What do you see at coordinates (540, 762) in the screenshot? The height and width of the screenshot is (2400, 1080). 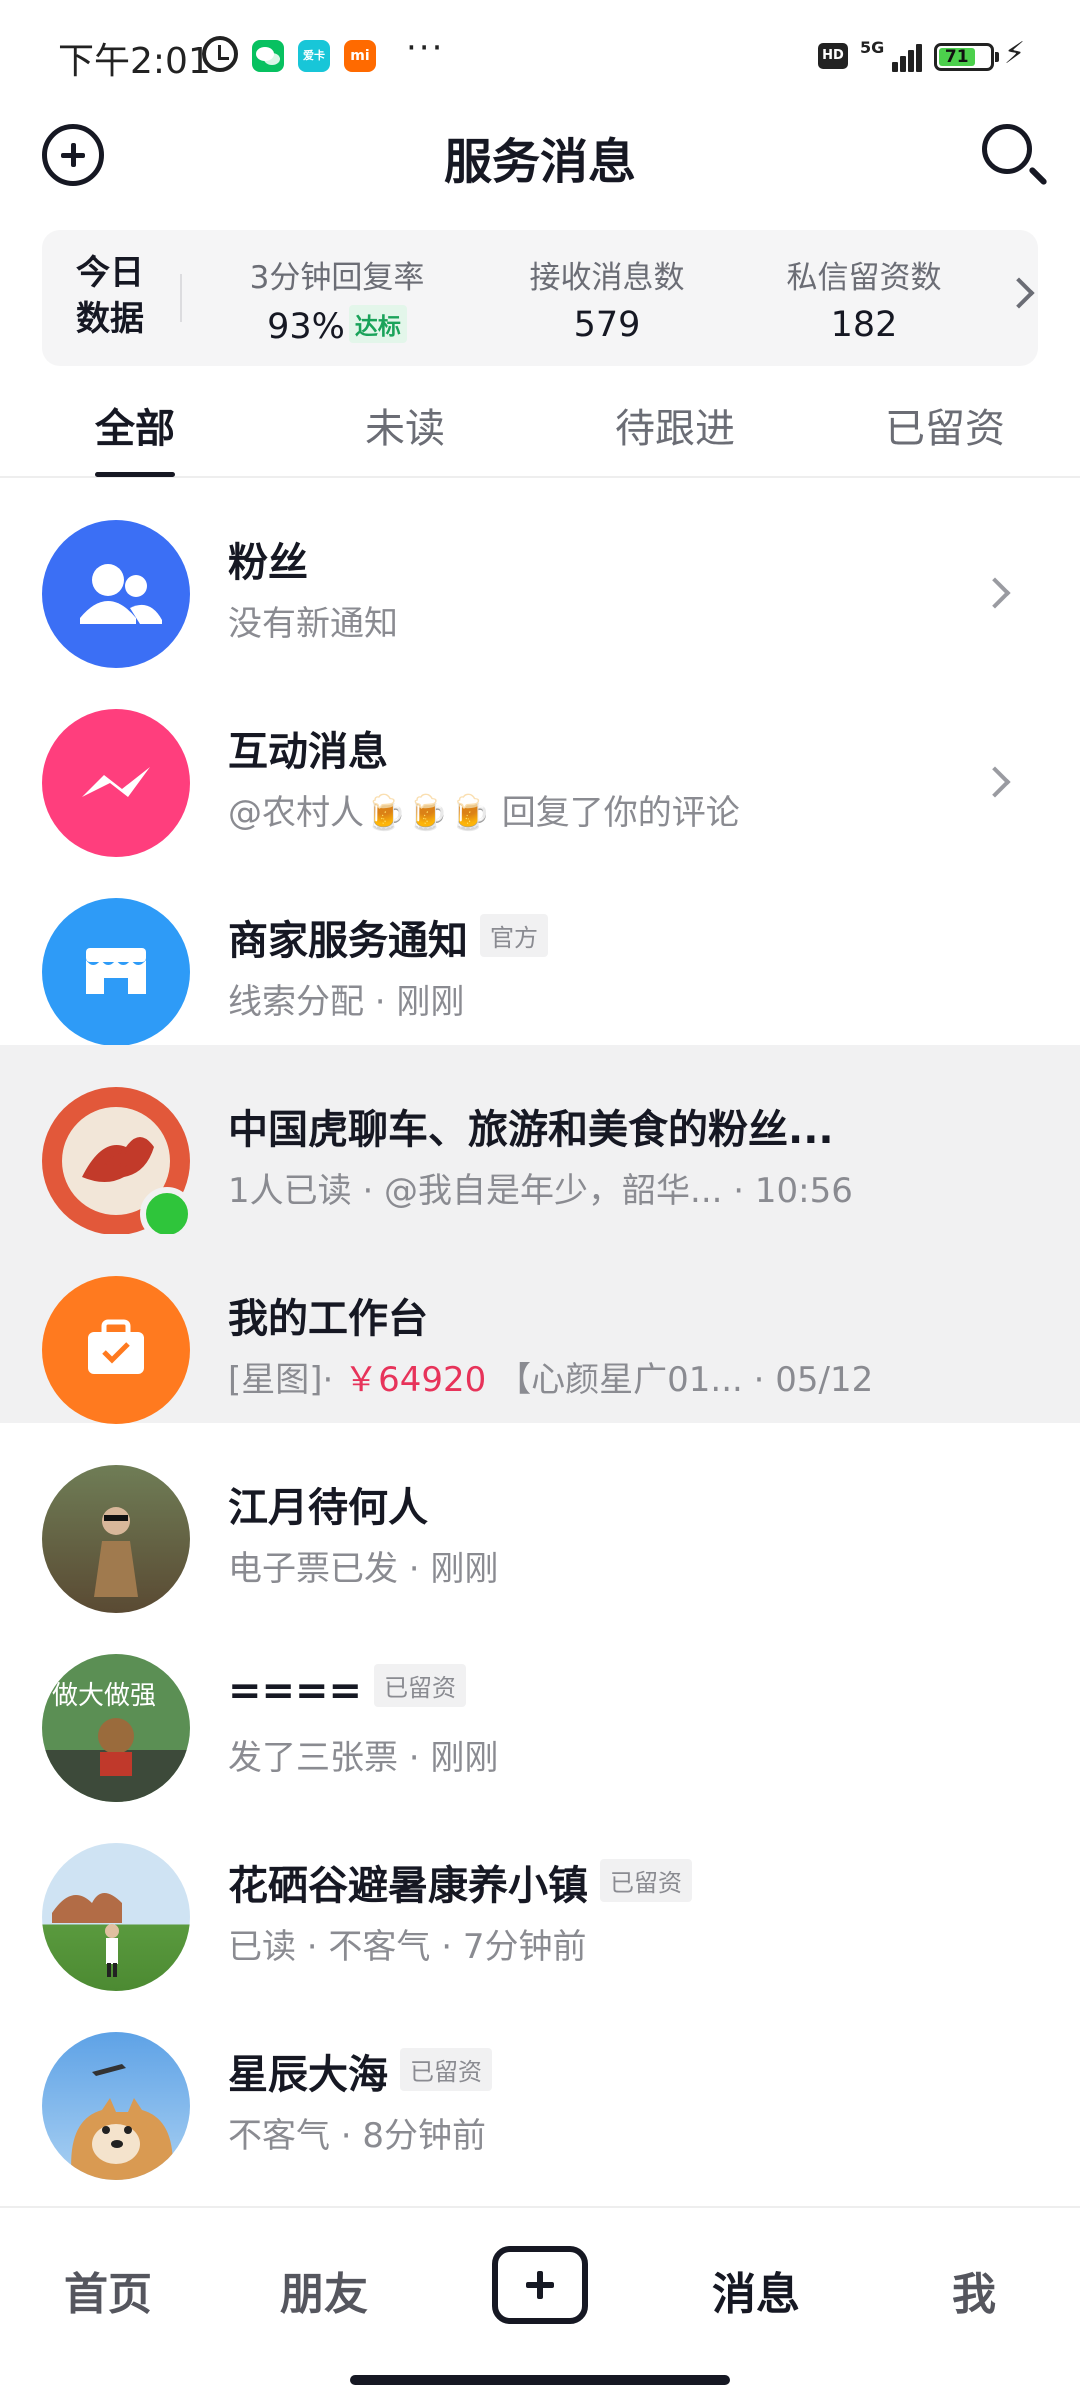 I see `list-item-interactions: 互动消息 @农村人🍺🍺🍺 回复了你的评论` at bounding box center [540, 762].